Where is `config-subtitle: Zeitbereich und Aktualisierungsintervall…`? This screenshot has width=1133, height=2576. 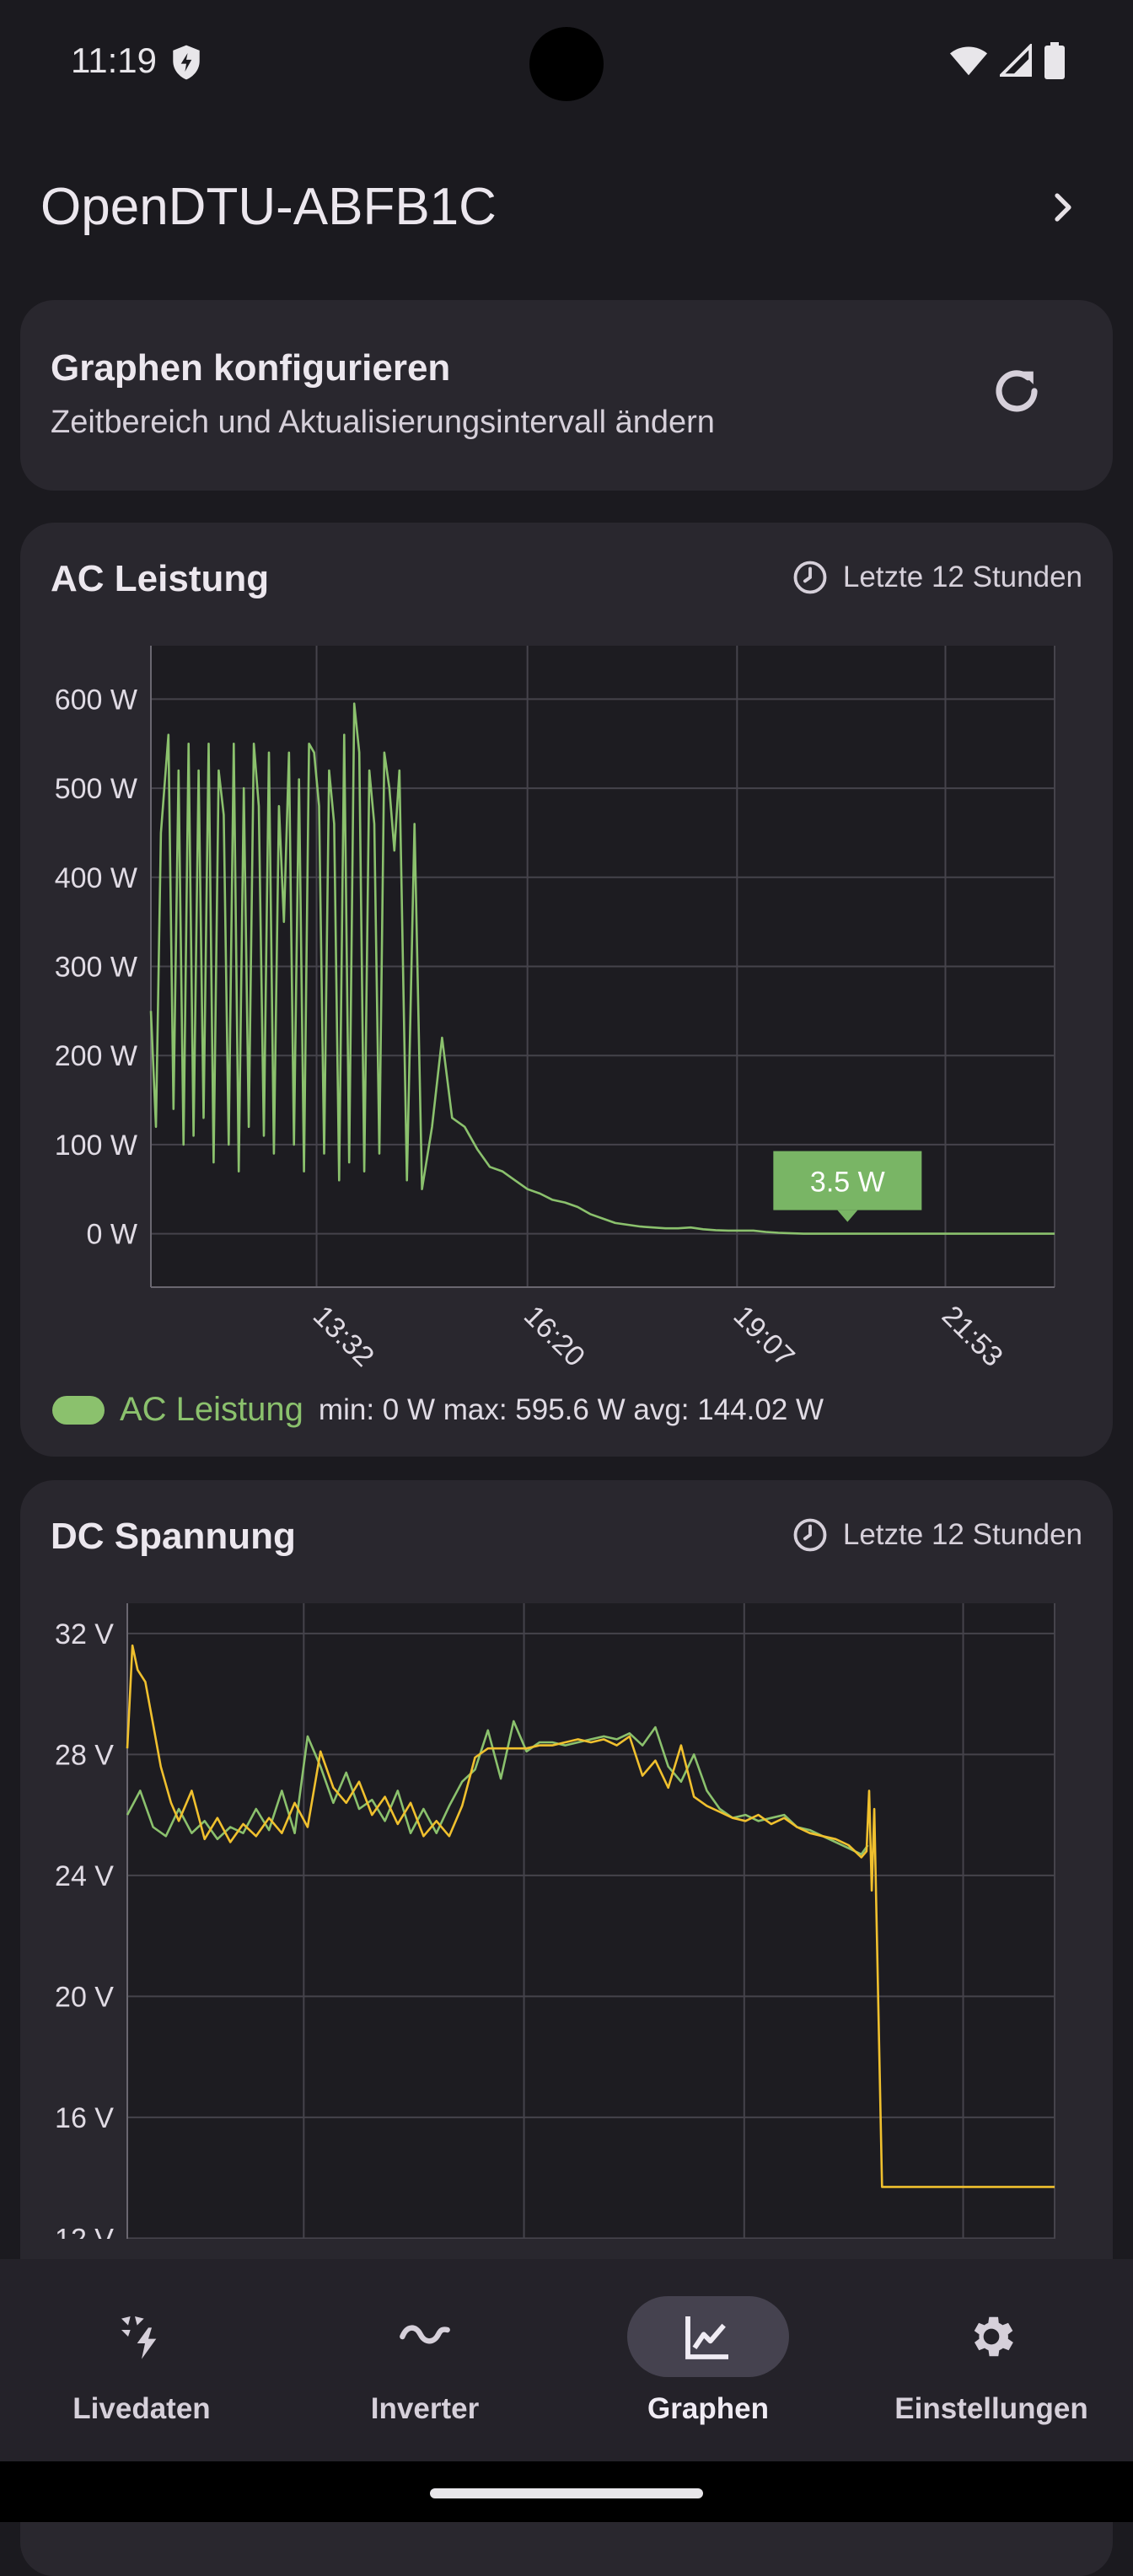
config-subtitle: Zeitbereich und Aktualisierungsintervall… is located at coordinates (383, 422).